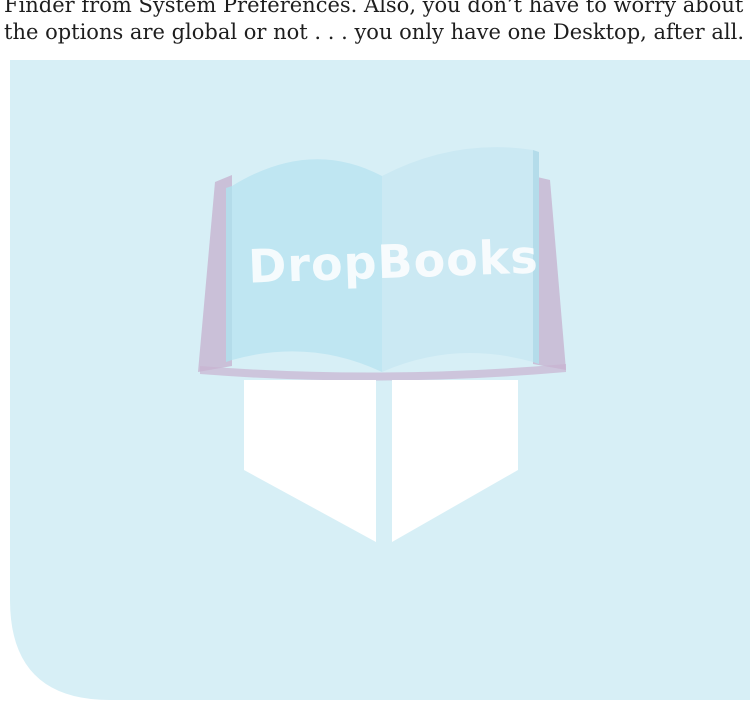  I want to click on watermark-logo-text: DropBooks, so click(393, 261).